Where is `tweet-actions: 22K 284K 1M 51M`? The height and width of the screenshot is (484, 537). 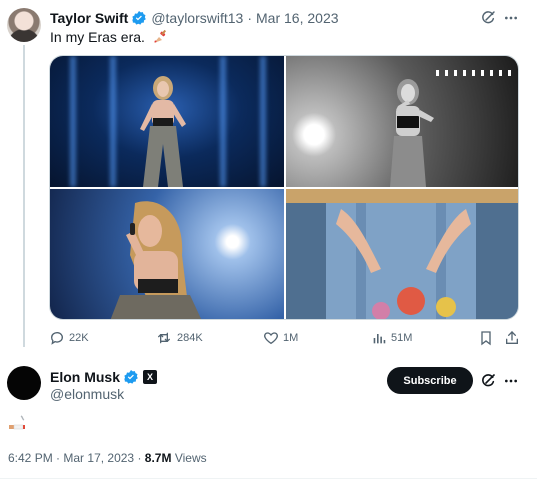
tweet-actions: 22K 284K 1M 51M is located at coordinates (286, 339).